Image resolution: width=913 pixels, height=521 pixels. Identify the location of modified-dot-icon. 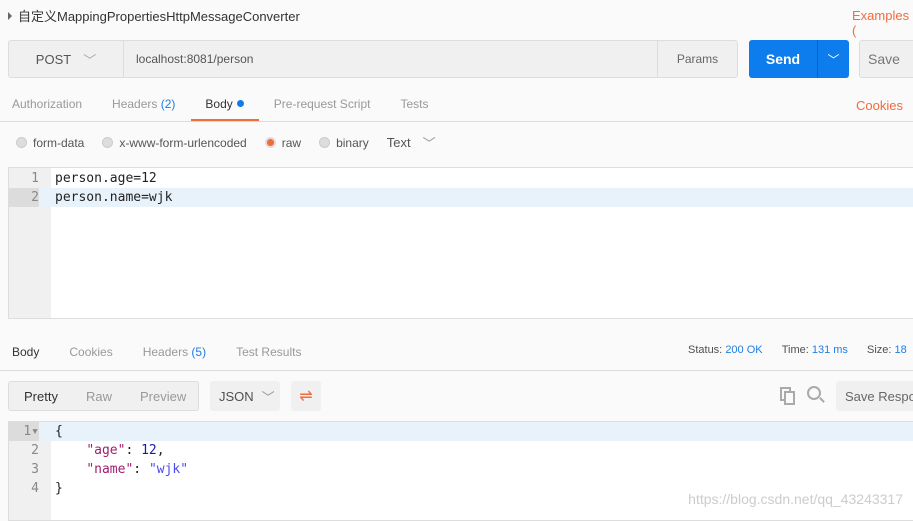
(240, 103).